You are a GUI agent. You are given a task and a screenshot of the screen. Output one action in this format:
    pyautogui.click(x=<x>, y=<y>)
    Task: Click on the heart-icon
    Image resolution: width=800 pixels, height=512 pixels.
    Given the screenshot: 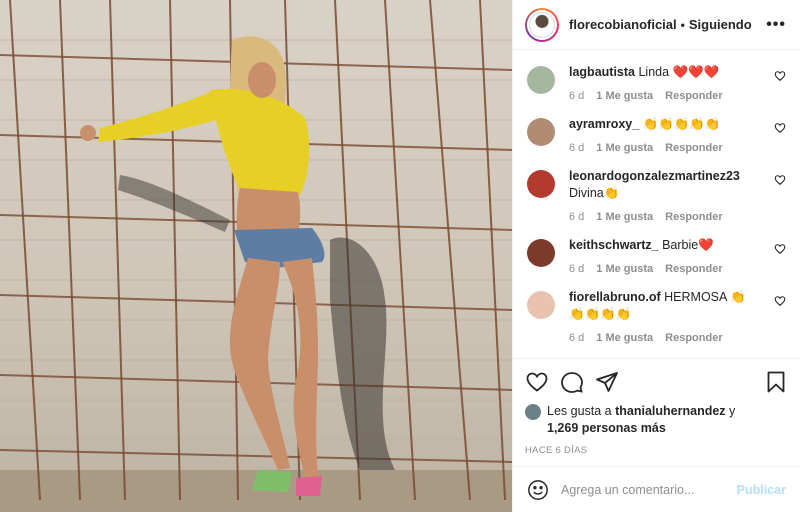 What is the action you would take?
    pyautogui.click(x=537, y=382)
    